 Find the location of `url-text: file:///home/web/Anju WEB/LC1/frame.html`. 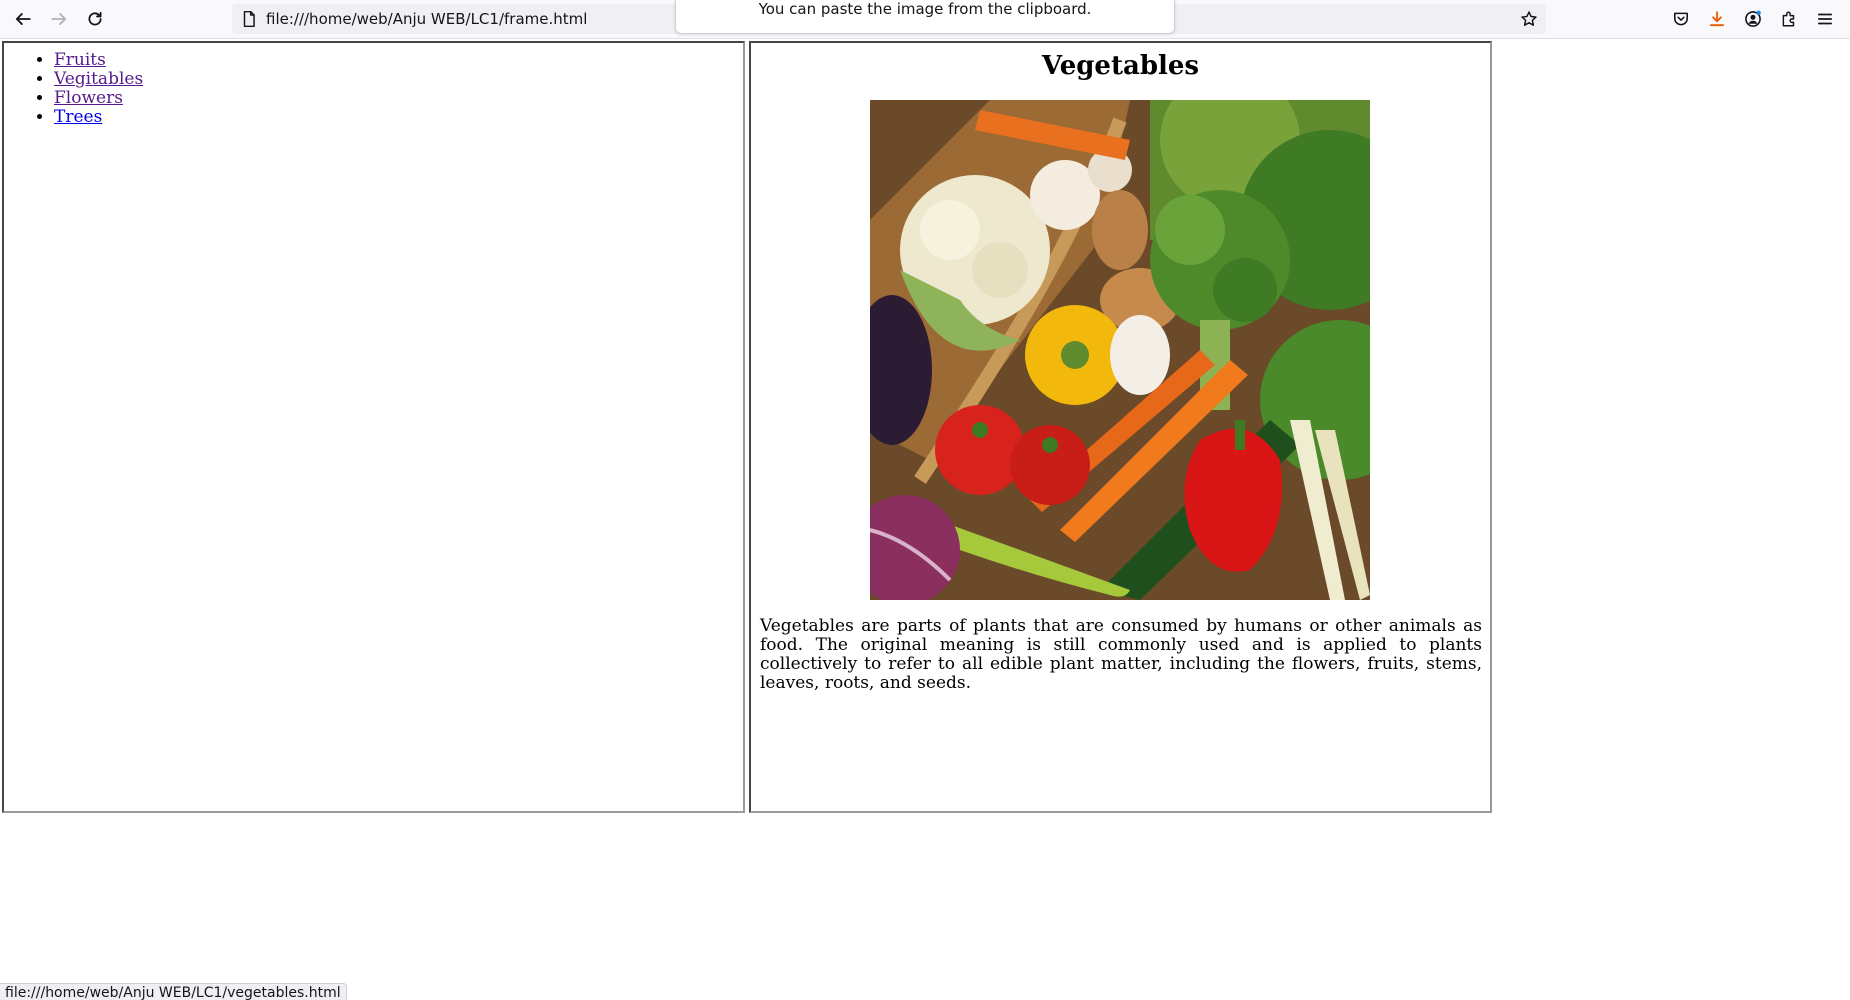

url-text: file:///home/web/Anju WEB/LC1/frame.html is located at coordinates (426, 19).